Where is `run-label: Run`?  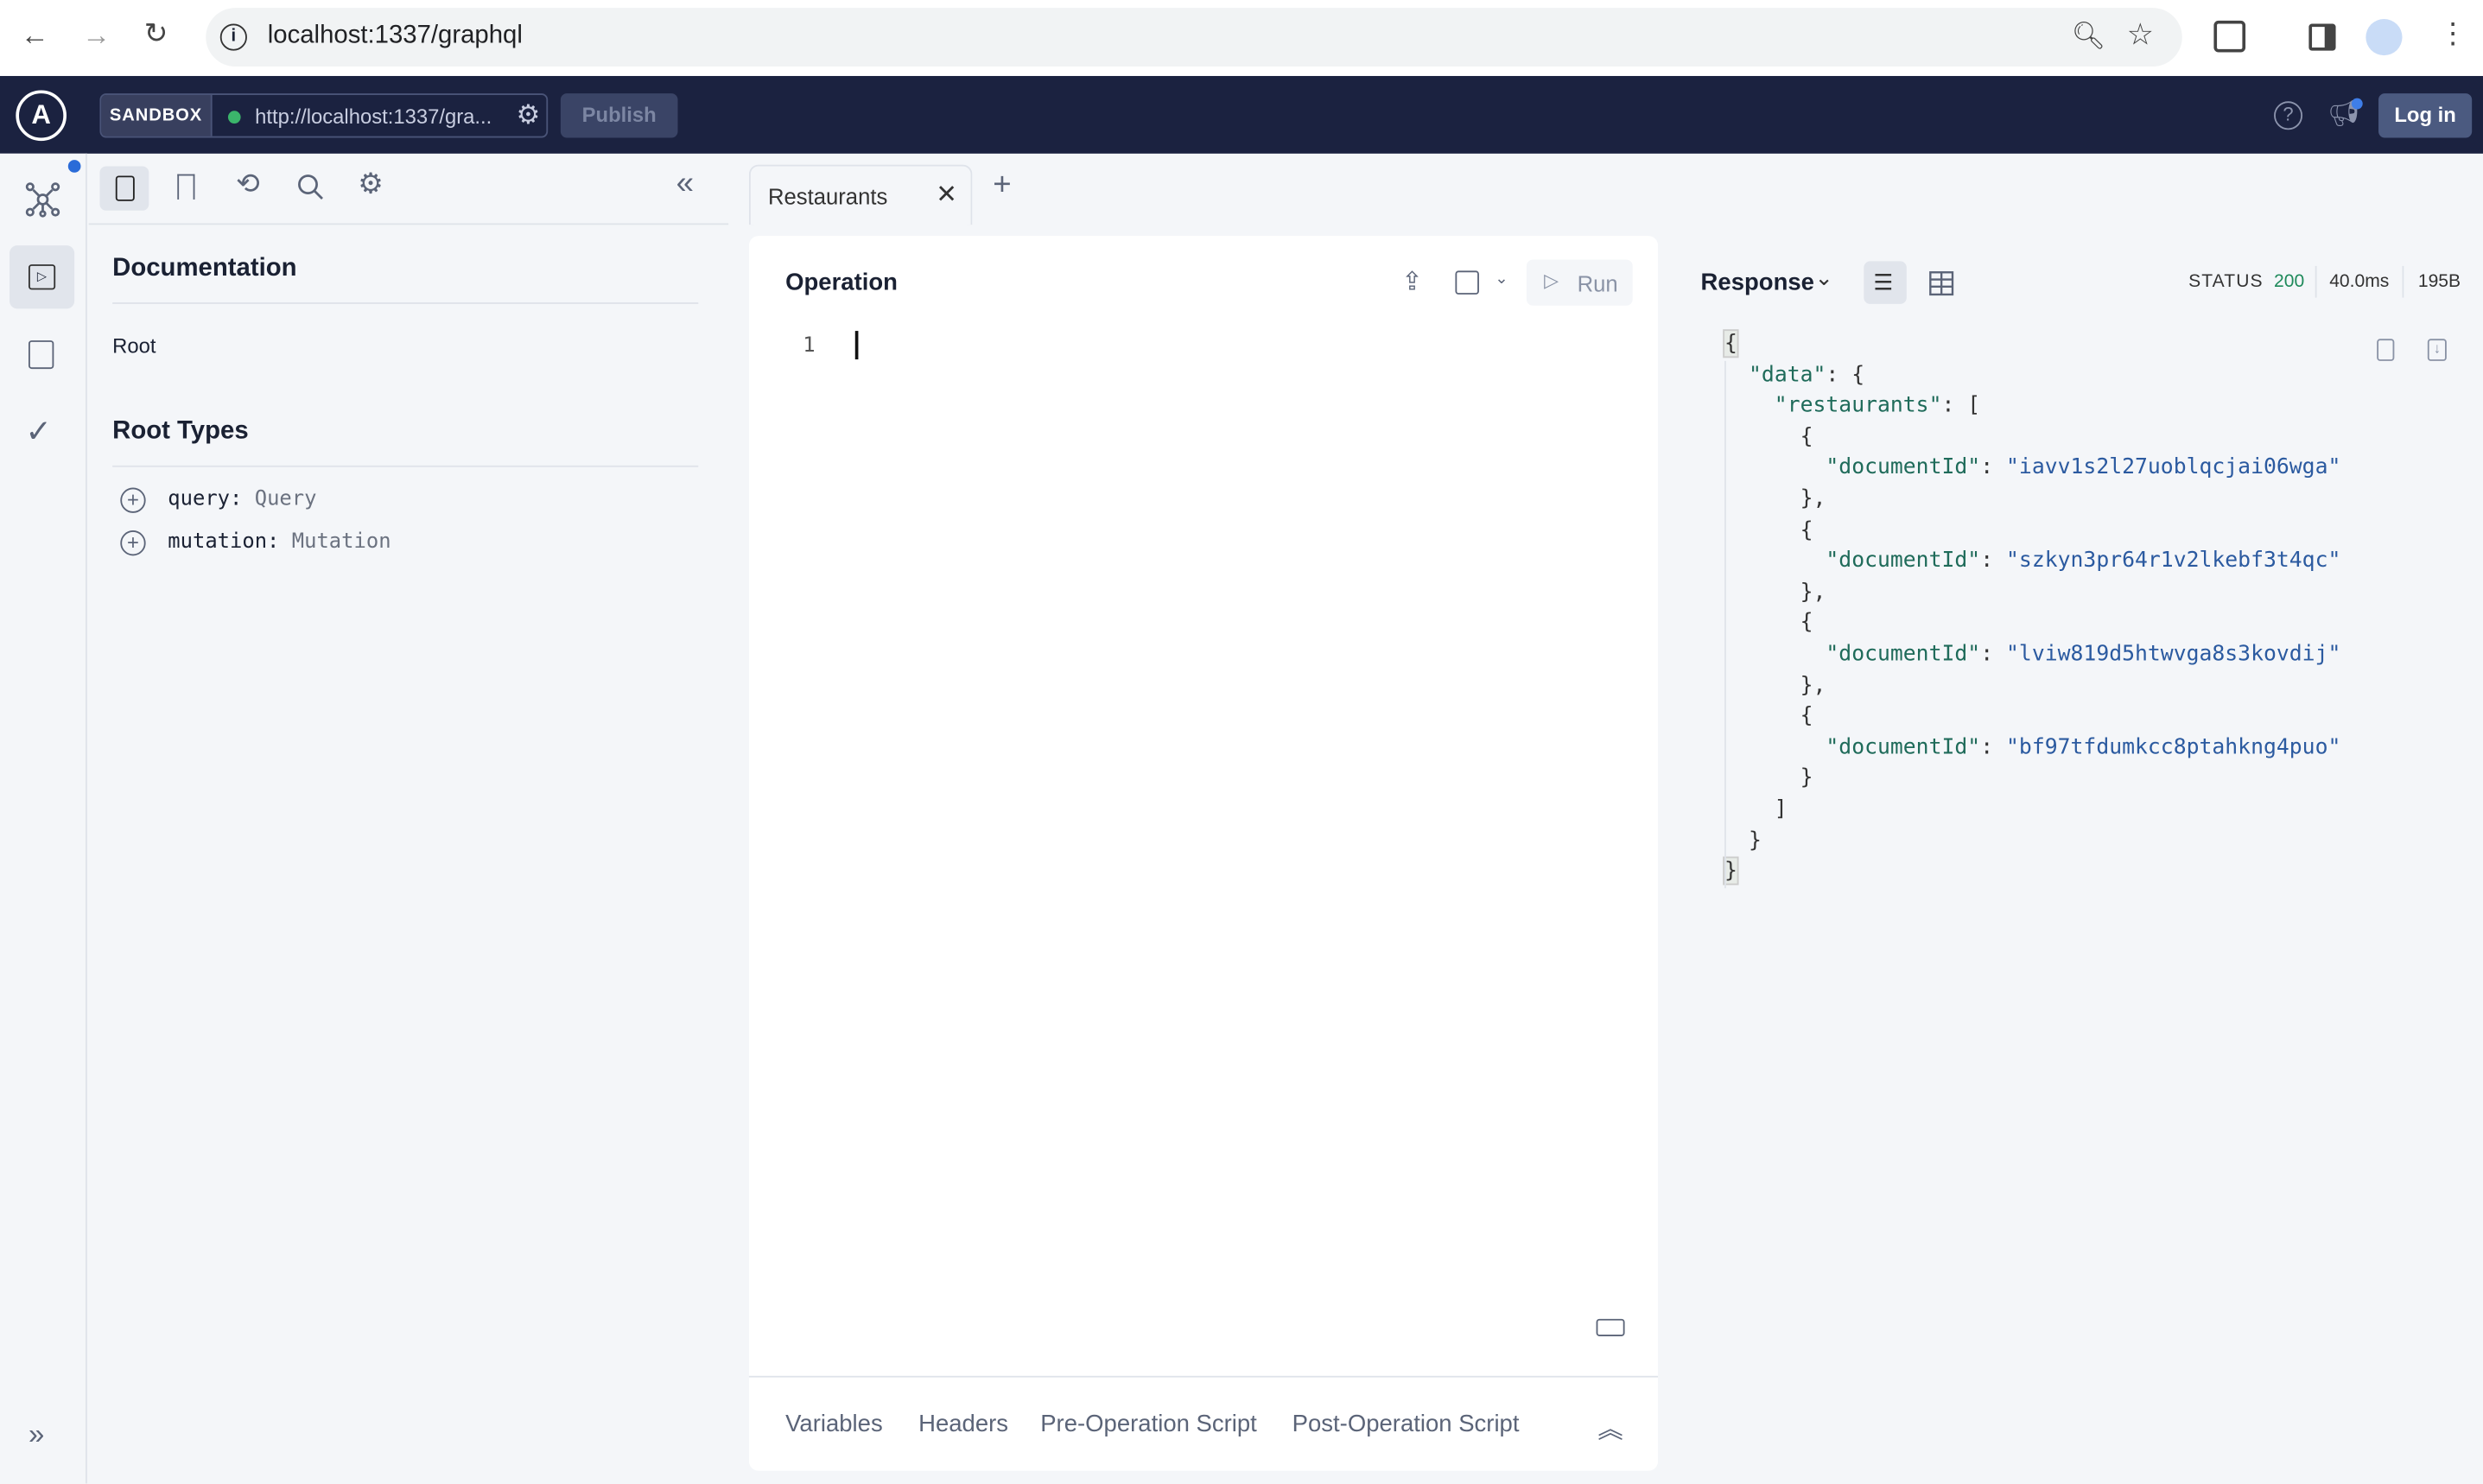
run-label: Run is located at coordinates (1598, 283).